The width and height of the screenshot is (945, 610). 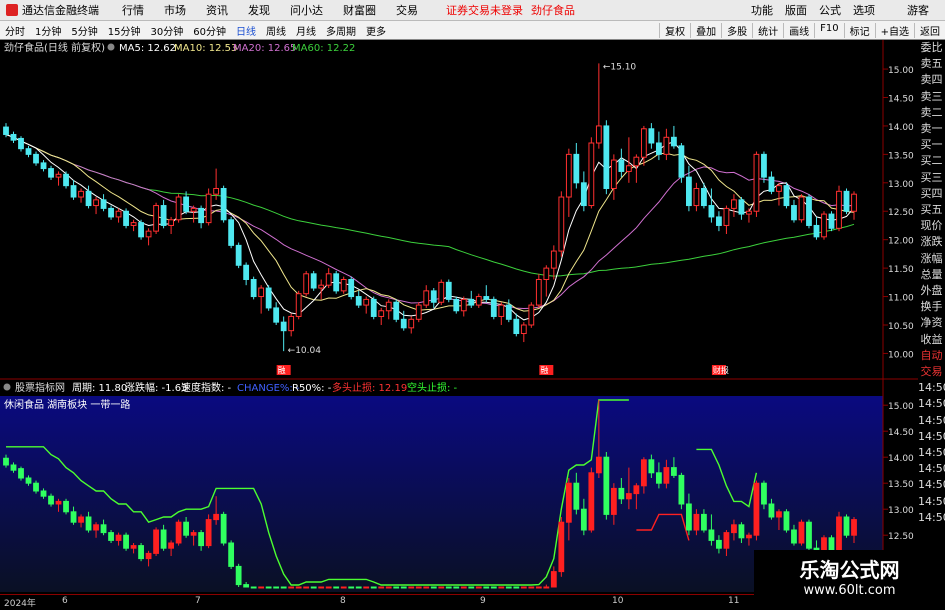 What do you see at coordinates (901, 299) in the screenshot?
I see `y-tick-label: 11.00` at bounding box center [901, 299].